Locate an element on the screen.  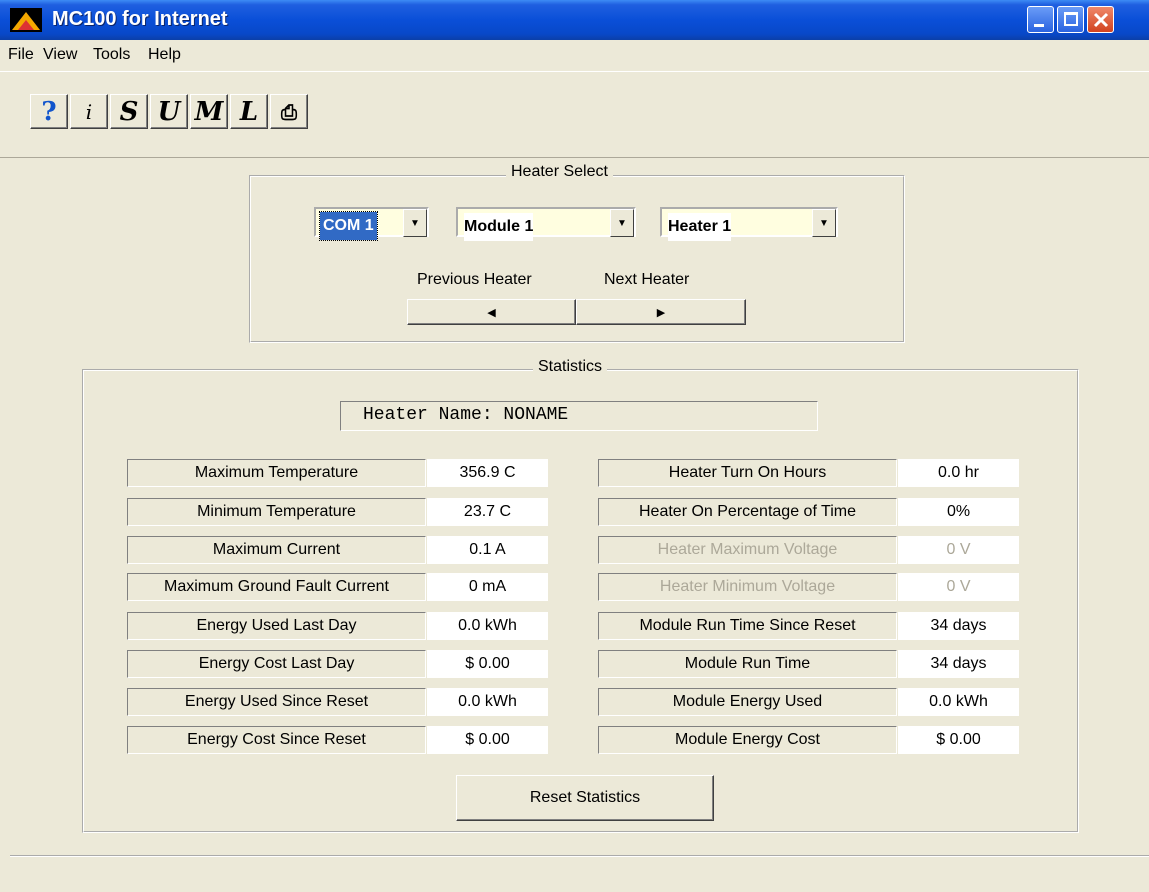
stat-label: Heater On Percentage of Time is located at coordinates (747, 512).